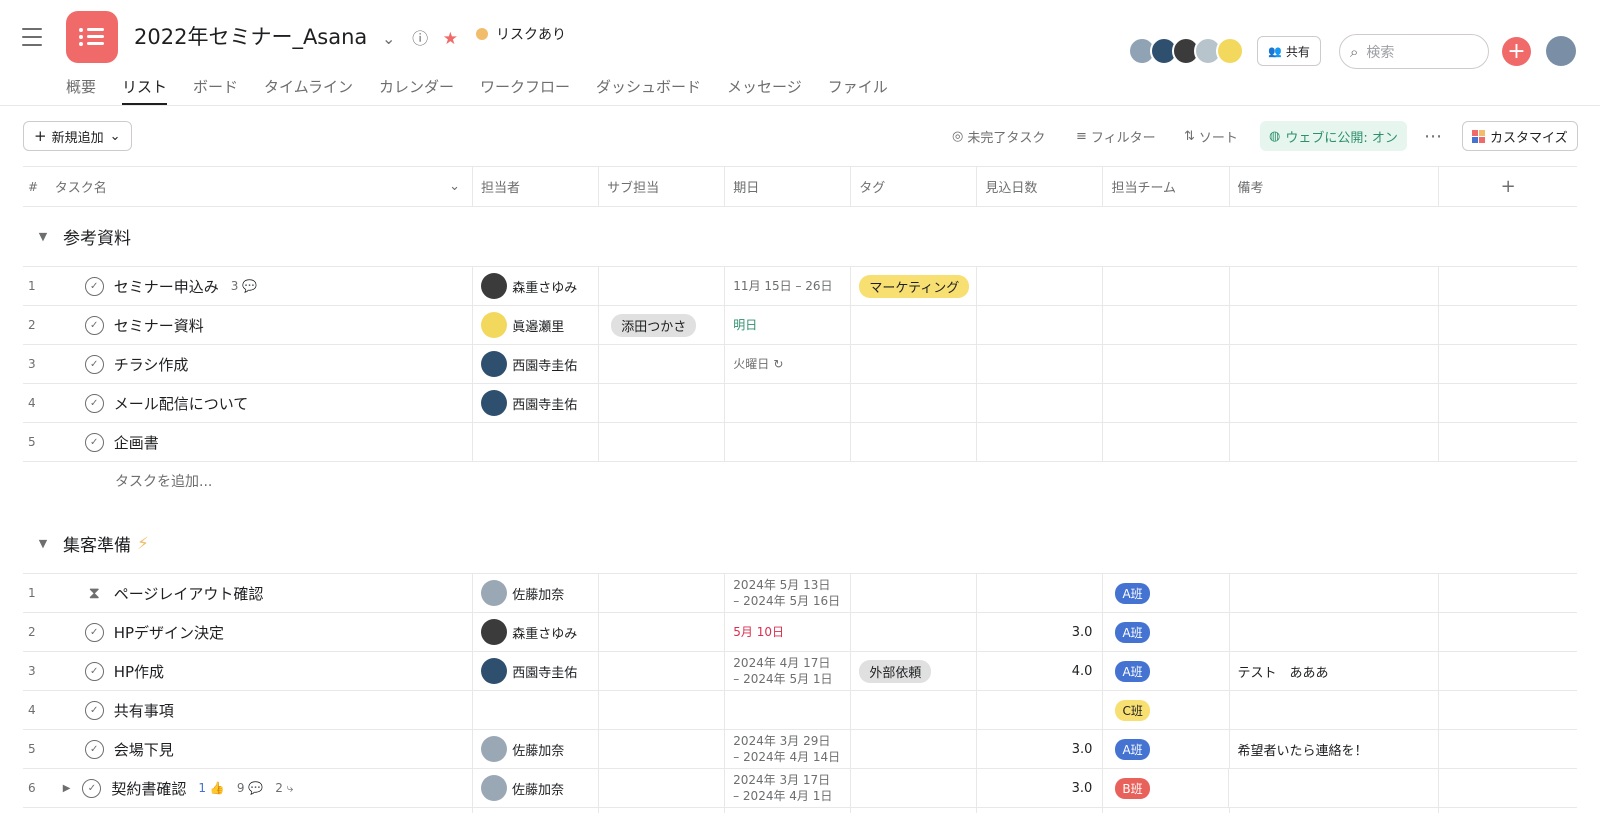 Image resolution: width=1600 pixels, height=813 pixels. I want to click on estimate-cell: 1.0, so click(1040, 810).